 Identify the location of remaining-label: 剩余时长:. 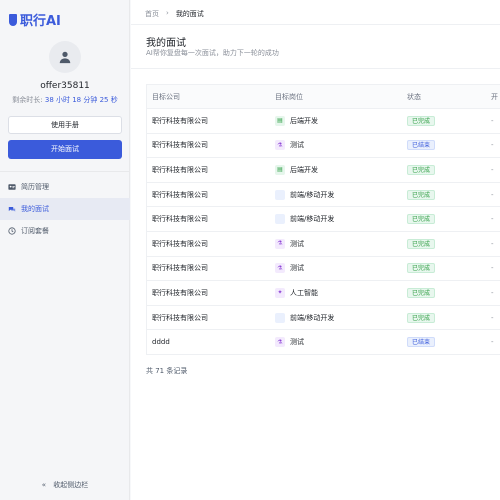
(27, 100).